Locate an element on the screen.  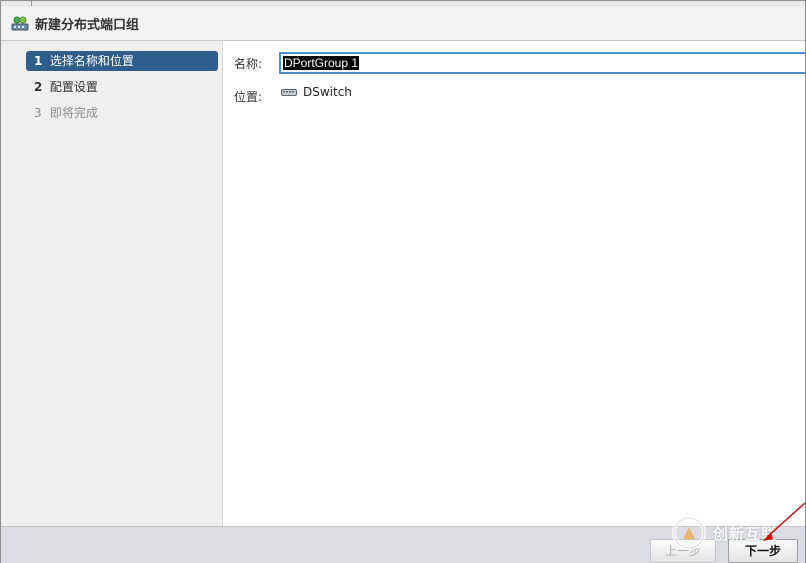
location-value: DSwitch is located at coordinates (316, 92).